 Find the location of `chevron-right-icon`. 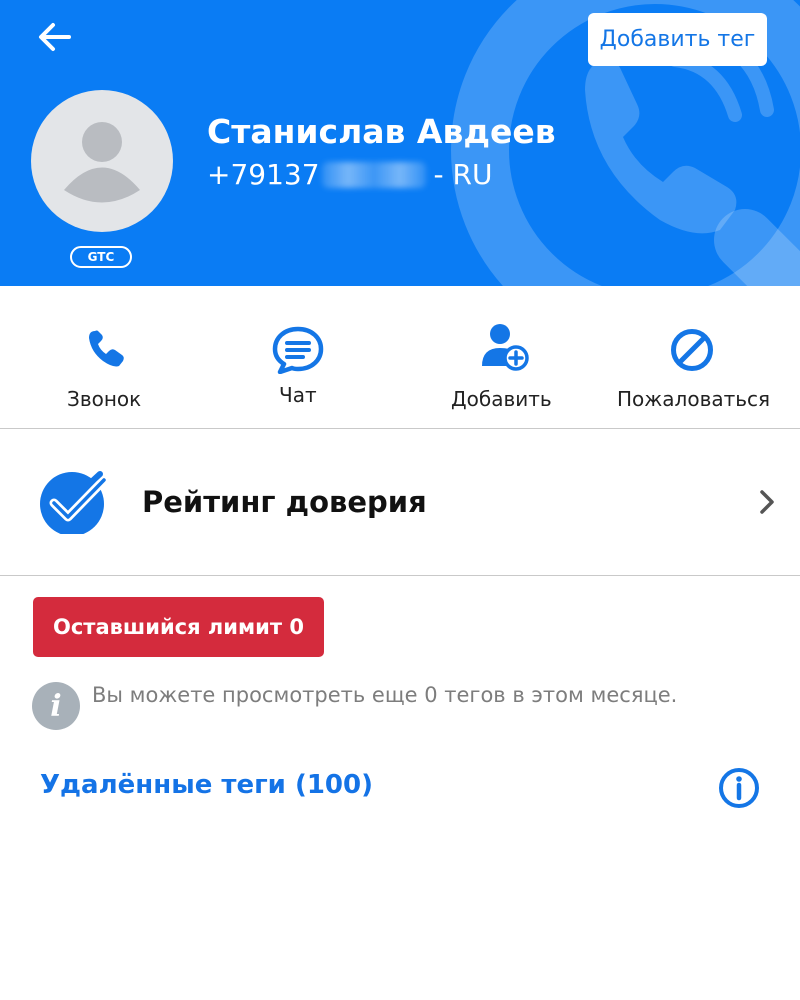

chevron-right-icon is located at coordinates (767, 502).